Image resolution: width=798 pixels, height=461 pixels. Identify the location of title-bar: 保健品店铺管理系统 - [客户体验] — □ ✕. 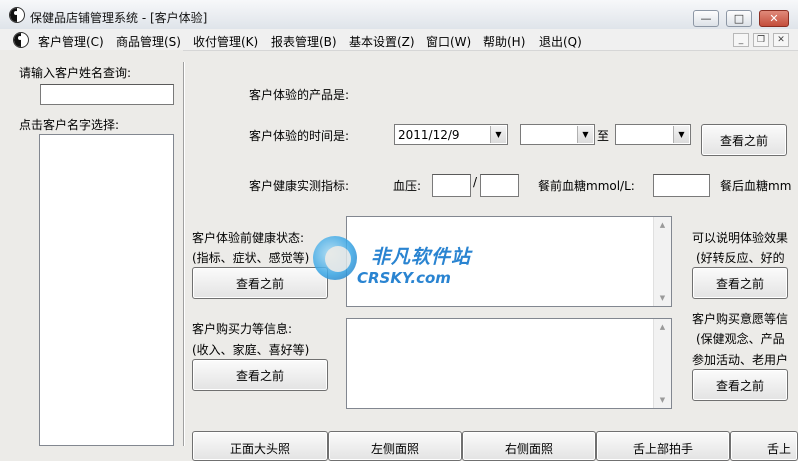
(399, 15).